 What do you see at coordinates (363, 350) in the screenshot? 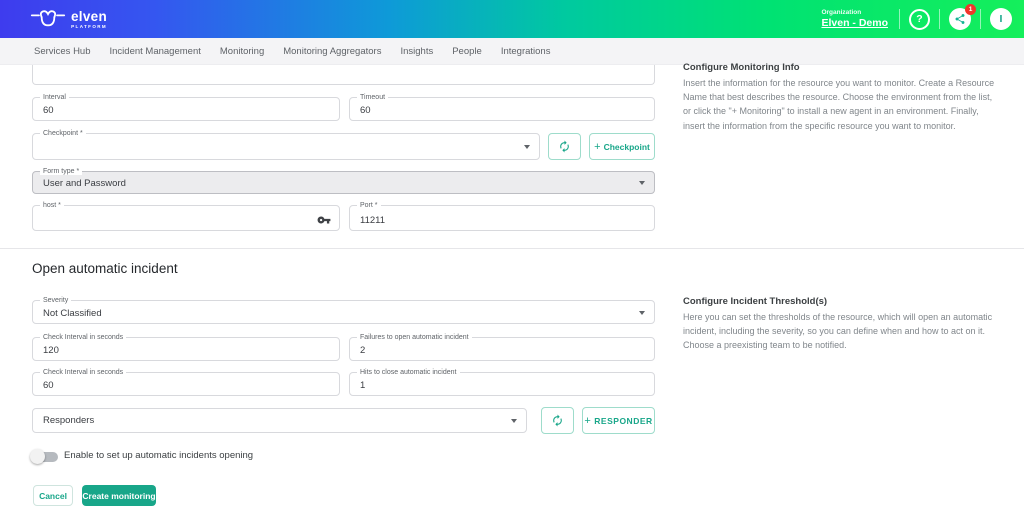
I see `failures-open-value: 2` at bounding box center [363, 350].